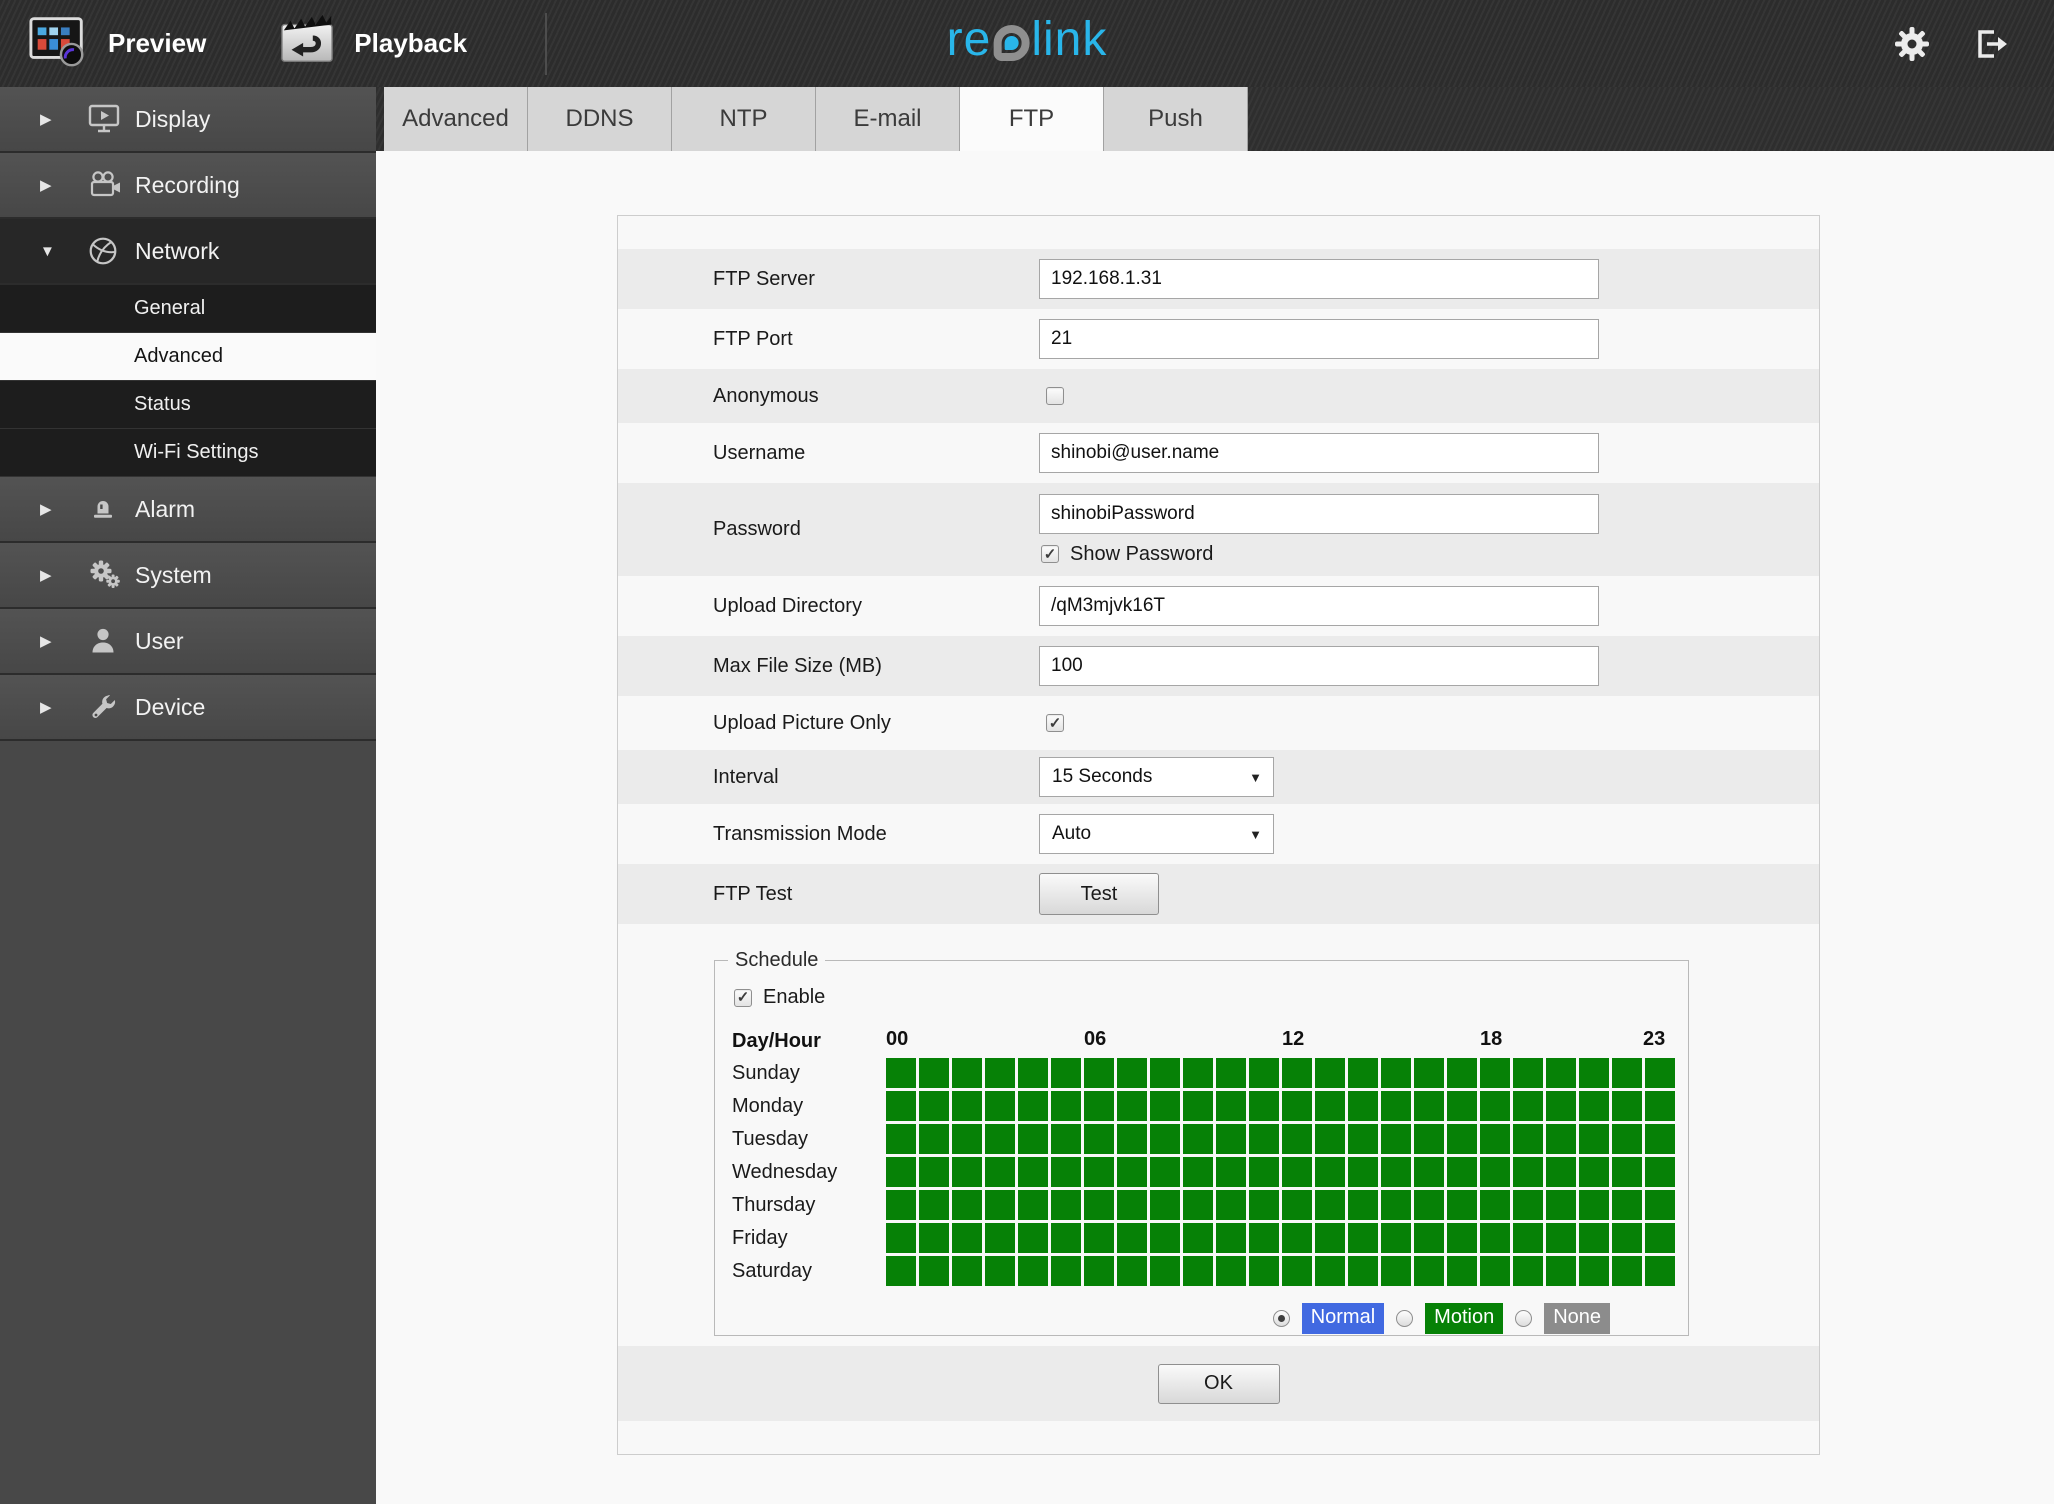 This screenshot has height=1504, width=2054. What do you see at coordinates (188, 642) in the screenshot?
I see `sidebar-item-user: ▶ User` at bounding box center [188, 642].